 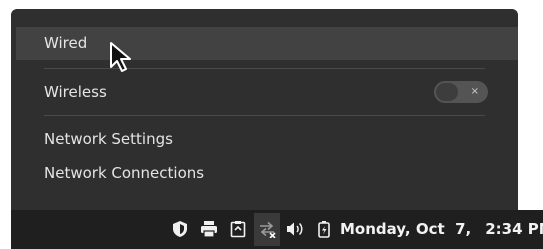 I want to click on volume-icon, so click(x=295, y=229).